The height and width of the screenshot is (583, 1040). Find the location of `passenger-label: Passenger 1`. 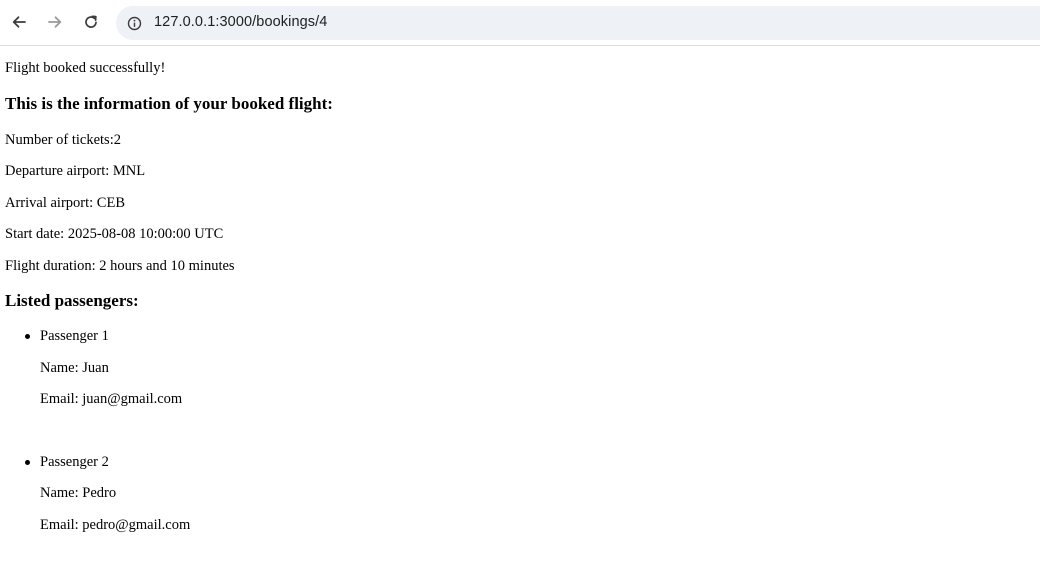

passenger-label: Passenger 1 is located at coordinates (74, 336).